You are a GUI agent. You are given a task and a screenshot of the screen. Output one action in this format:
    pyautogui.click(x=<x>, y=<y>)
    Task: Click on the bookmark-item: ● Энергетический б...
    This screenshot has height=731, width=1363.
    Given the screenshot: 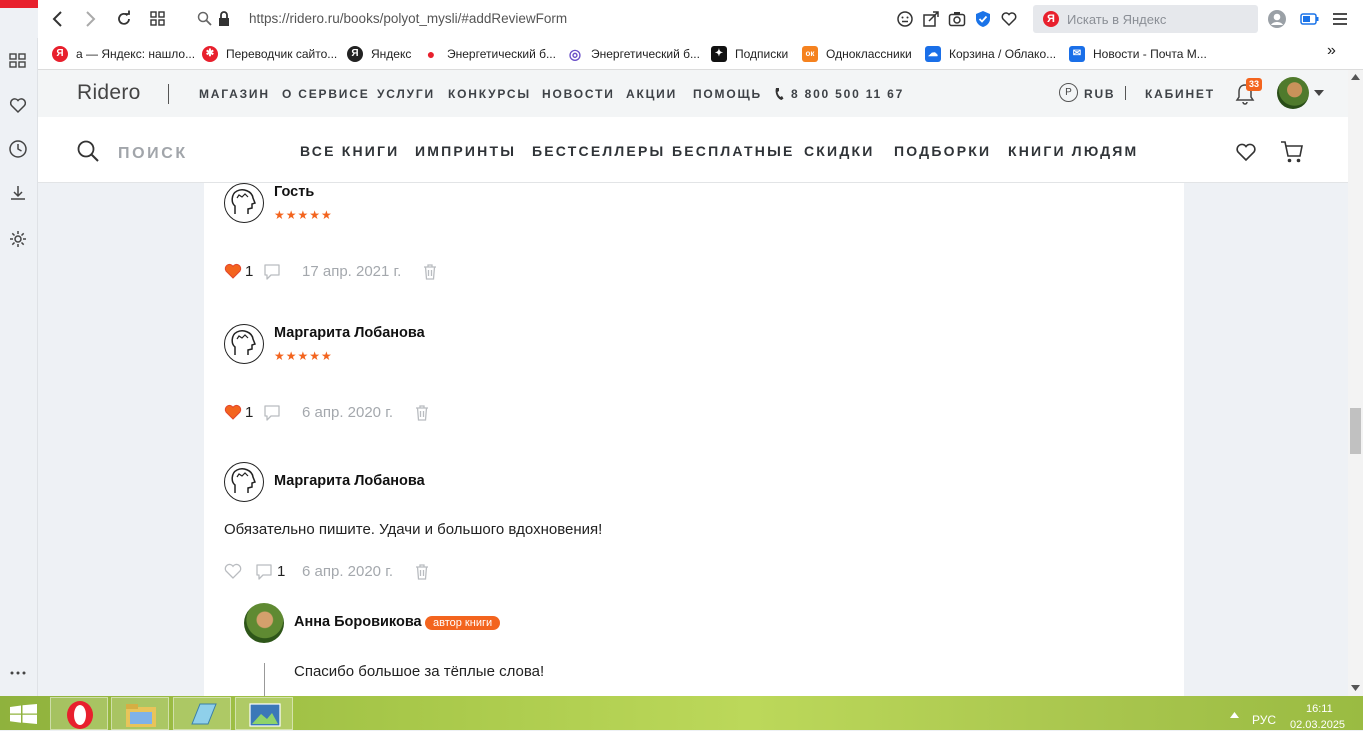 What is the action you would take?
    pyautogui.click(x=489, y=54)
    